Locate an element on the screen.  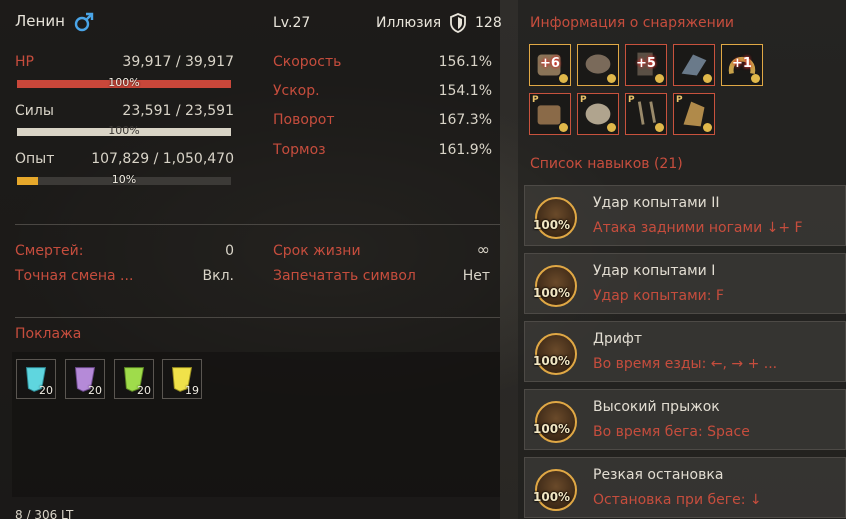
illusion-value: 128 is located at coordinates (488, 23).